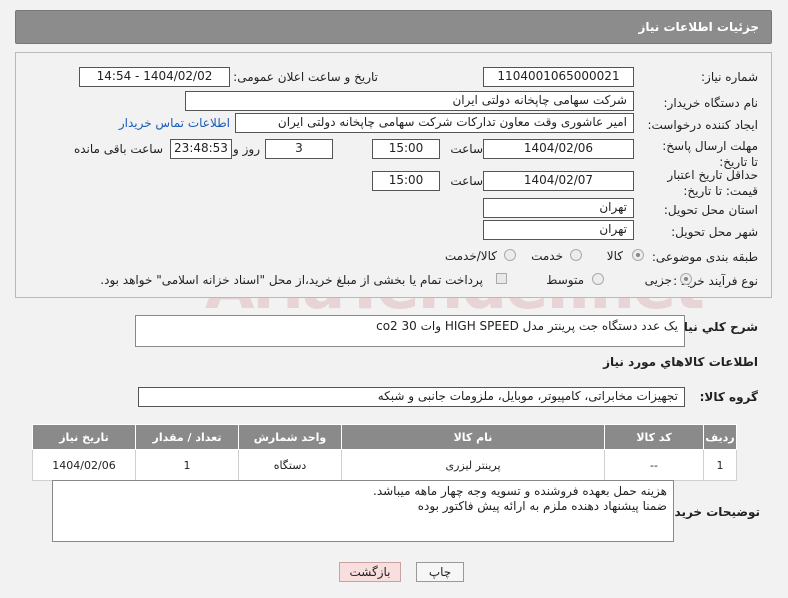 This screenshot has height=598, width=788. I want to click on col-row: ردیف, so click(720, 437).